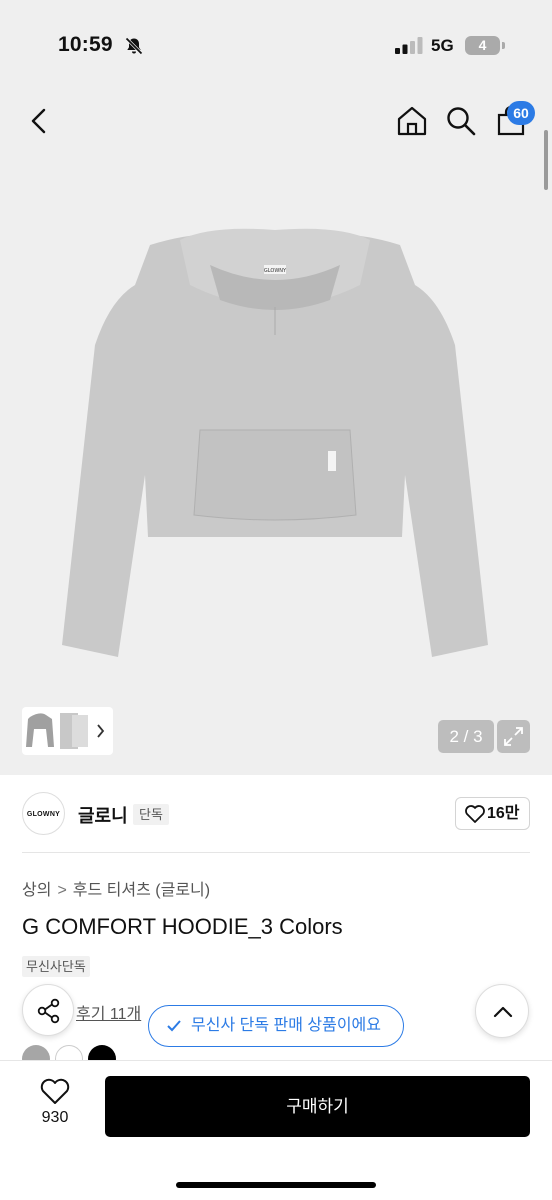 This screenshot has height=1200, width=552. What do you see at coordinates (276, 1185) in the screenshot?
I see `home-indicator` at bounding box center [276, 1185].